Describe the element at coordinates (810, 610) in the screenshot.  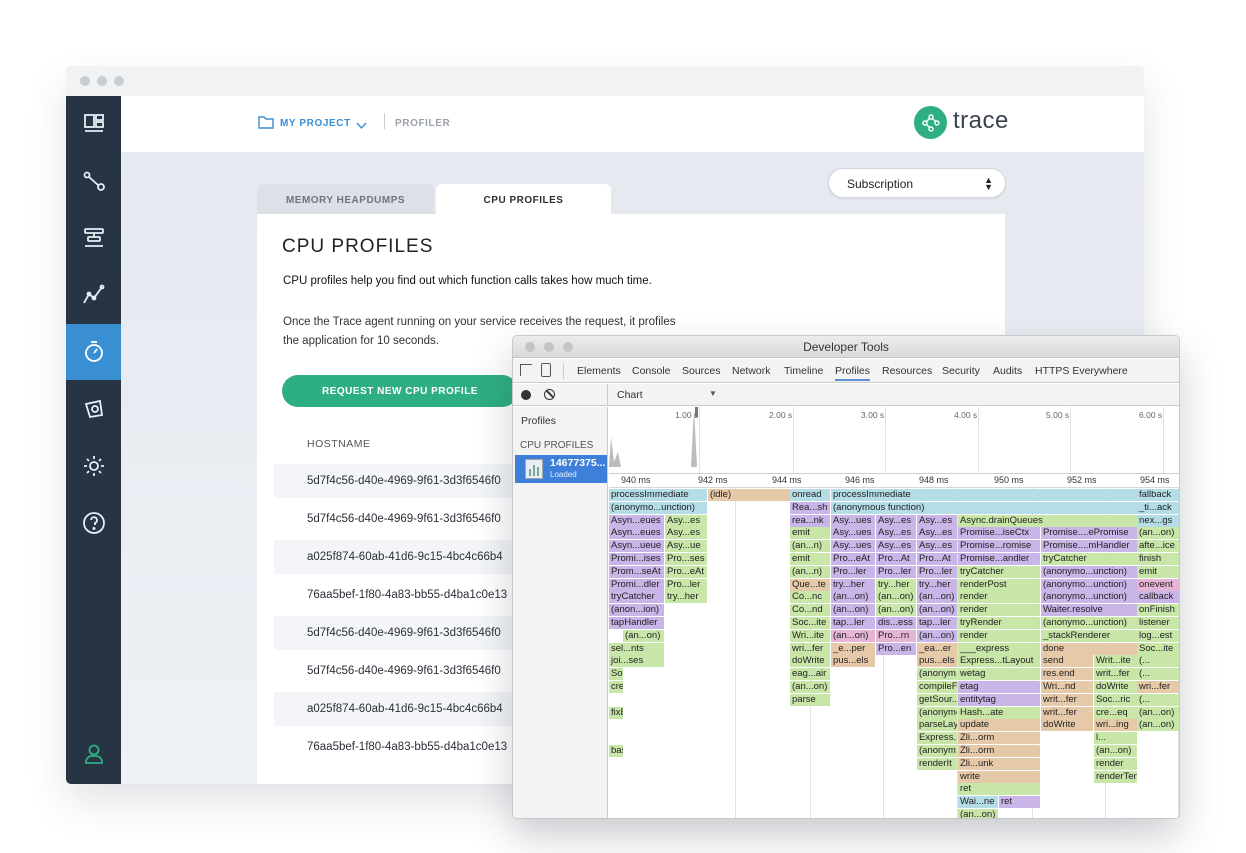
I see `flame-frame: Co...nd` at that location.